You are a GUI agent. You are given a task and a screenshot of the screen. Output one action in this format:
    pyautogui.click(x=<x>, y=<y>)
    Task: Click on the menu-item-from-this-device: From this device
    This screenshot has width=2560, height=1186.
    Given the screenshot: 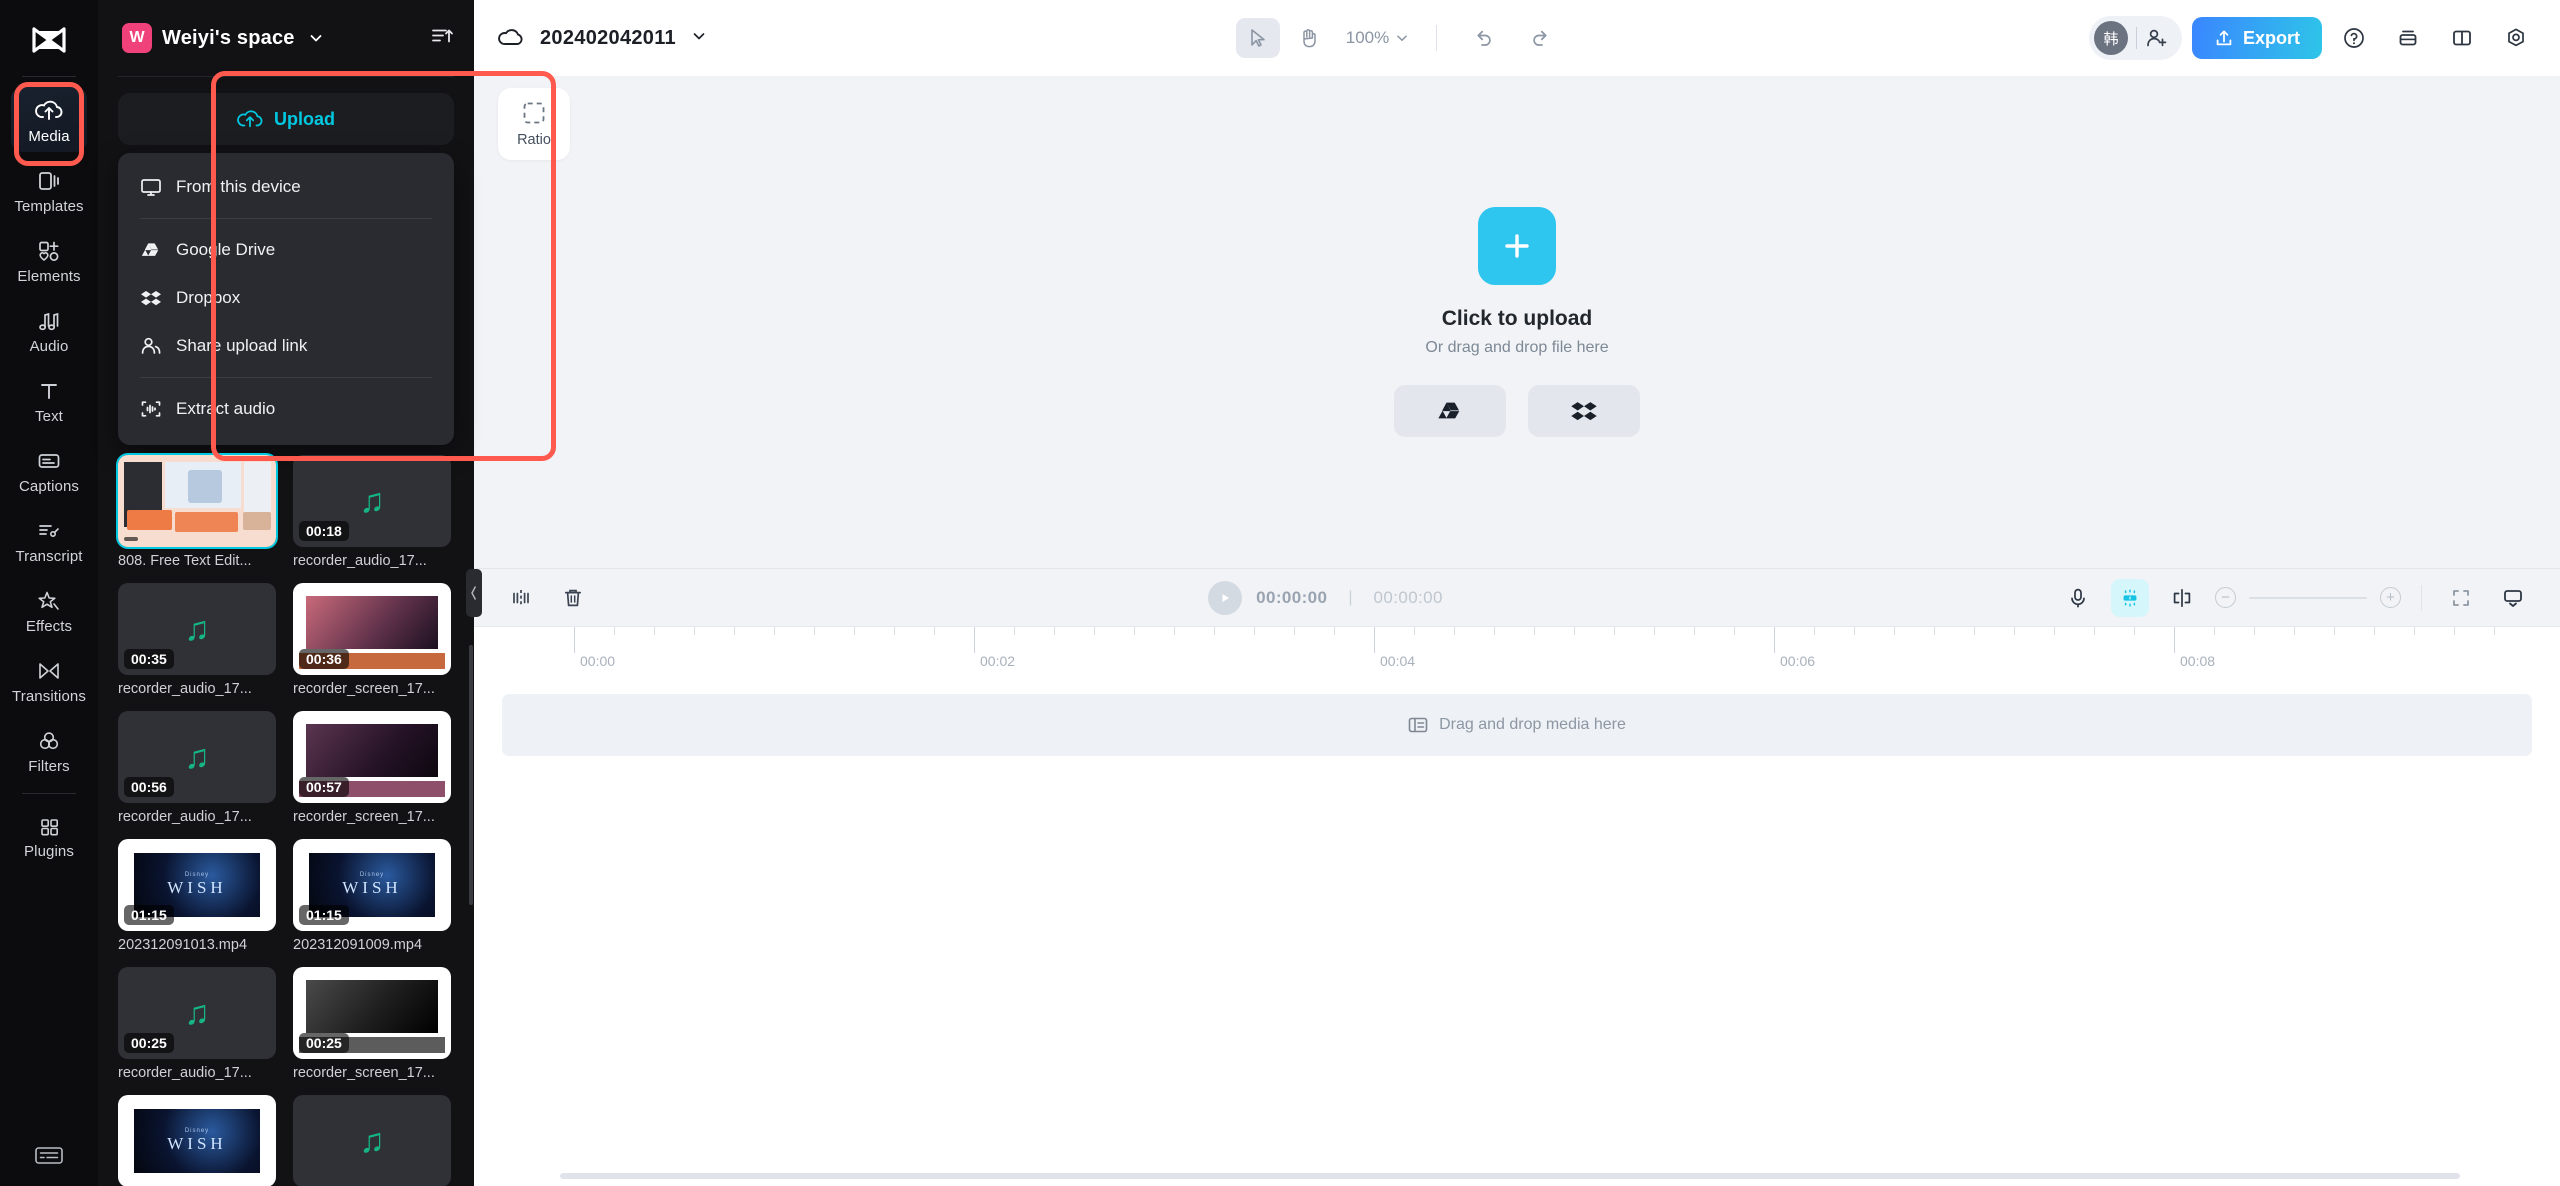 What is the action you would take?
    pyautogui.click(x=286, y=187)
    